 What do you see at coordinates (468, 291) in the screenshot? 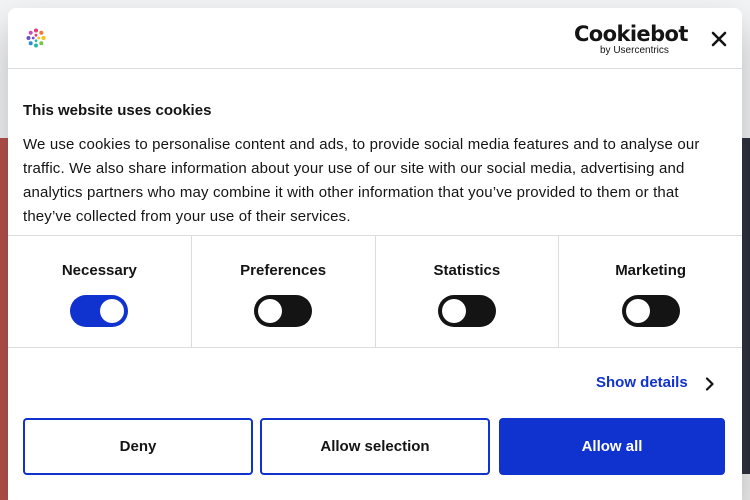
I see `toggle-statistics: Statistics` at bounding box center [468, 291].